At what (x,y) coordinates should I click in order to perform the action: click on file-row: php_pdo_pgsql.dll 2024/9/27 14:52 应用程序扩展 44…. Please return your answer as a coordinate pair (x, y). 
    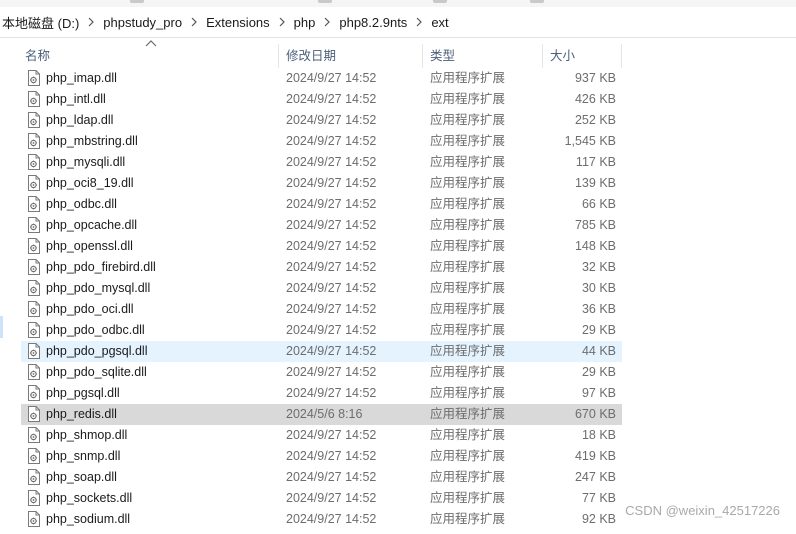
    Looking at the image, I should click on (321, 351).